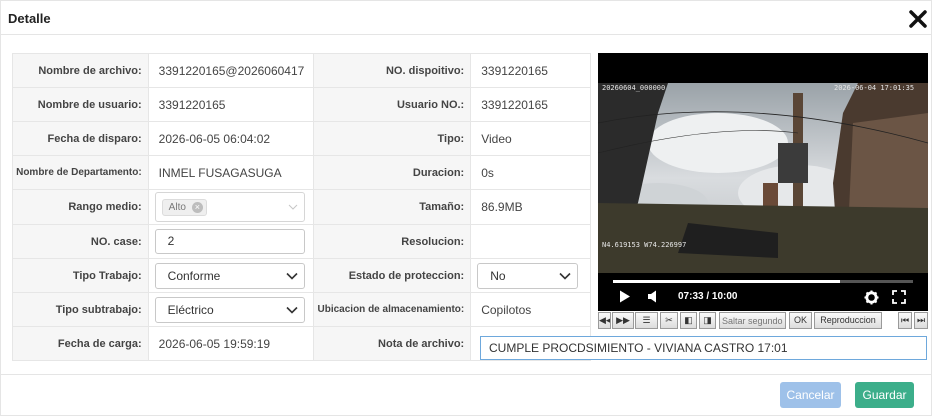 The height and width of the screenshot is (416, 932). I want to click on fullscreen-icon, so click(899, 297).